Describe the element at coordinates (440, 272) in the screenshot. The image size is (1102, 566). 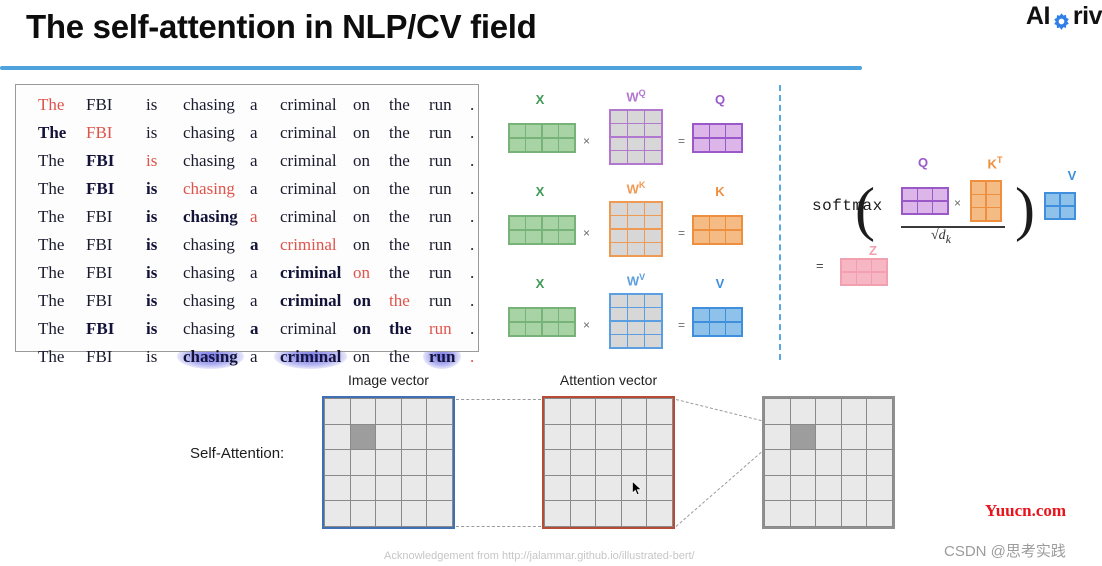
I see `sentence-word: run` at that location.